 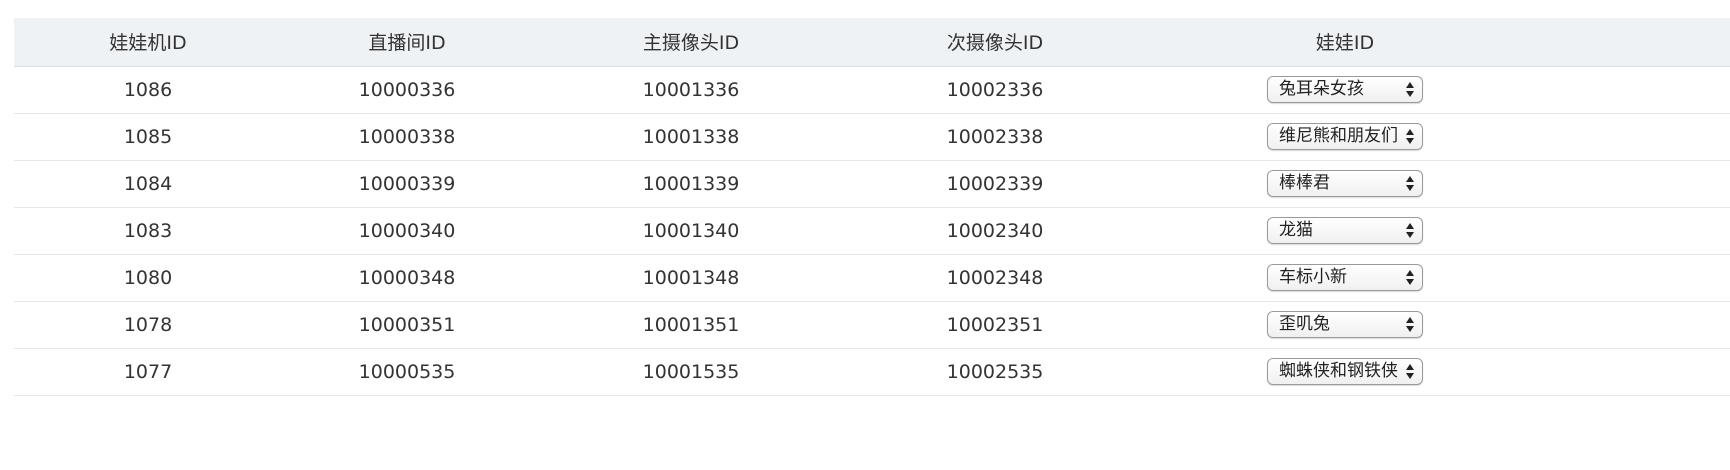 I want to click on cell-sub-camera-id: 10002338, so click(x=995, y=136).